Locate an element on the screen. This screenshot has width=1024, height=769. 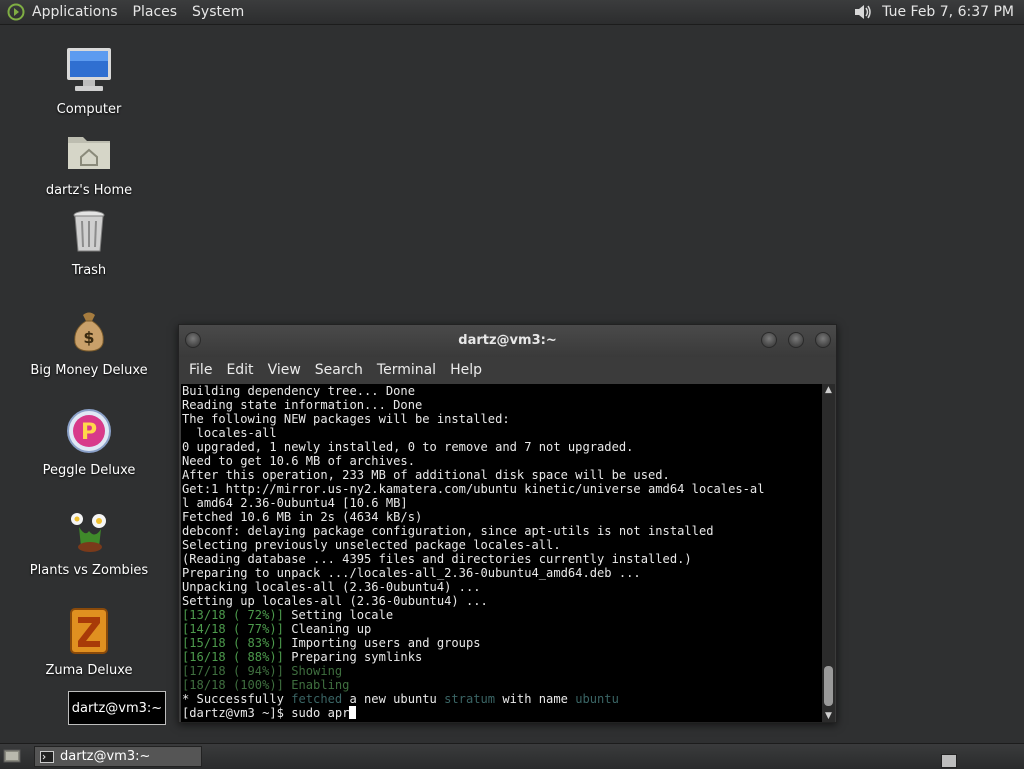
success-text: with name is located at coordinates (535, 699).